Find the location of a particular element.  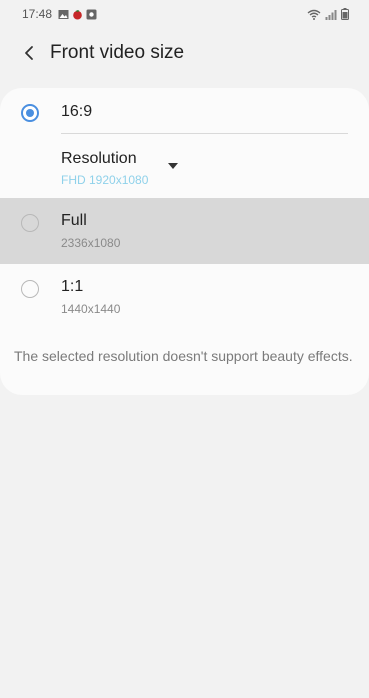

notification-icons is located at coordinates (77, 14).